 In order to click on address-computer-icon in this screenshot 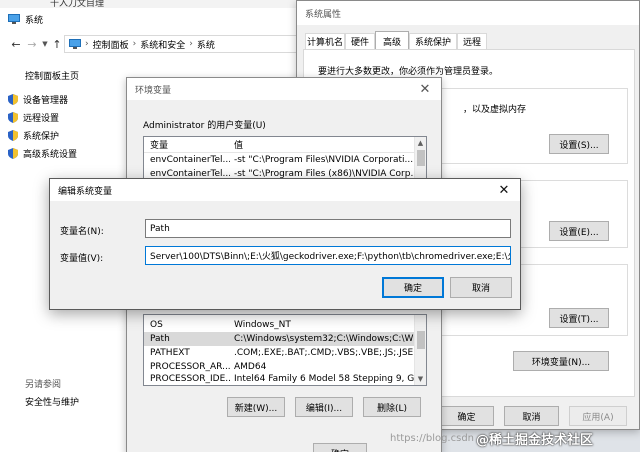, I will do `click(75, 44)`.